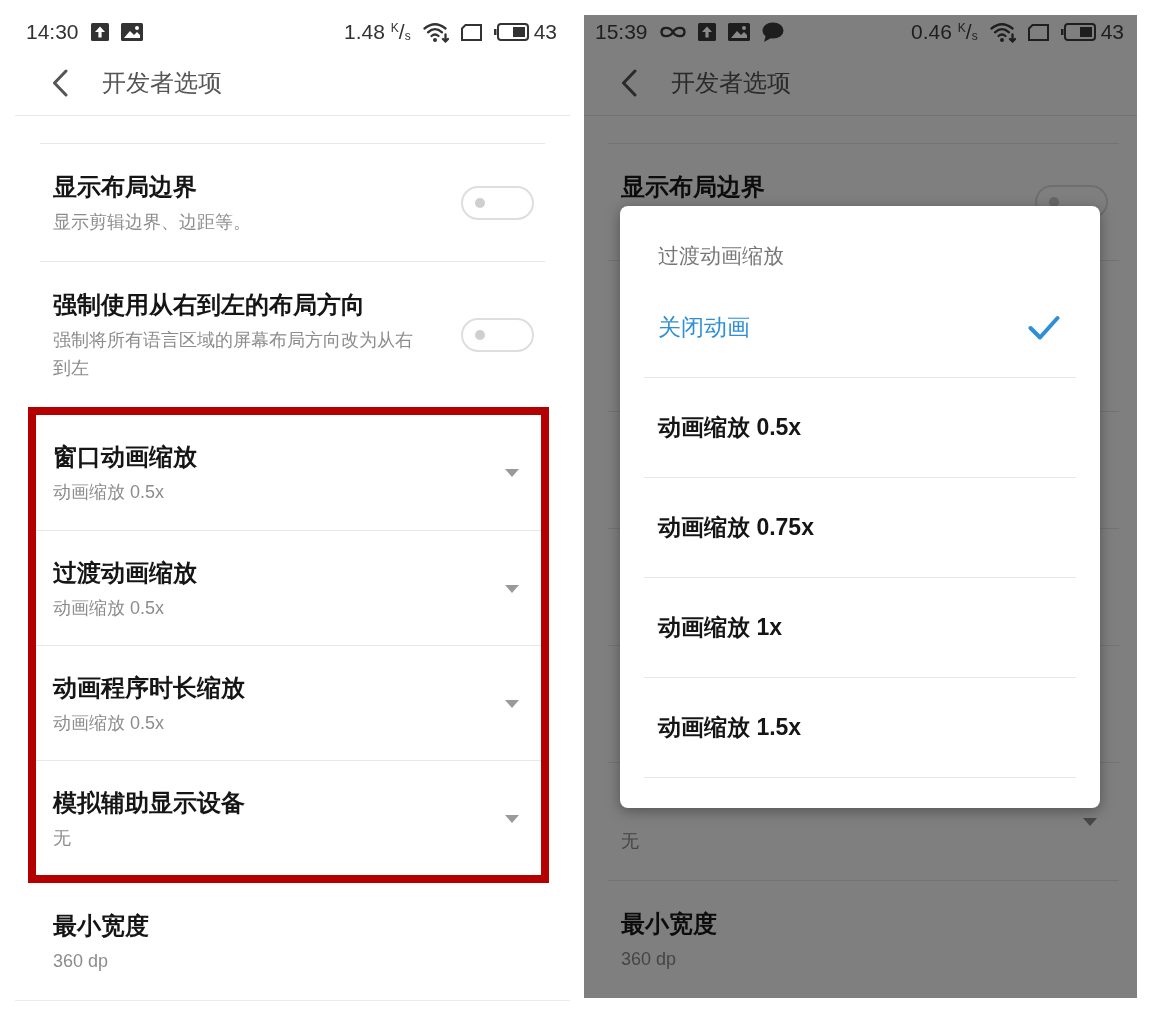 The width and height of the screenshot is (1152, 1014). Describe the element at coordinates (944, 32) in the screenshot. I see `network-speed: 0.46 $^{K}$/$_{s}$` at that location.